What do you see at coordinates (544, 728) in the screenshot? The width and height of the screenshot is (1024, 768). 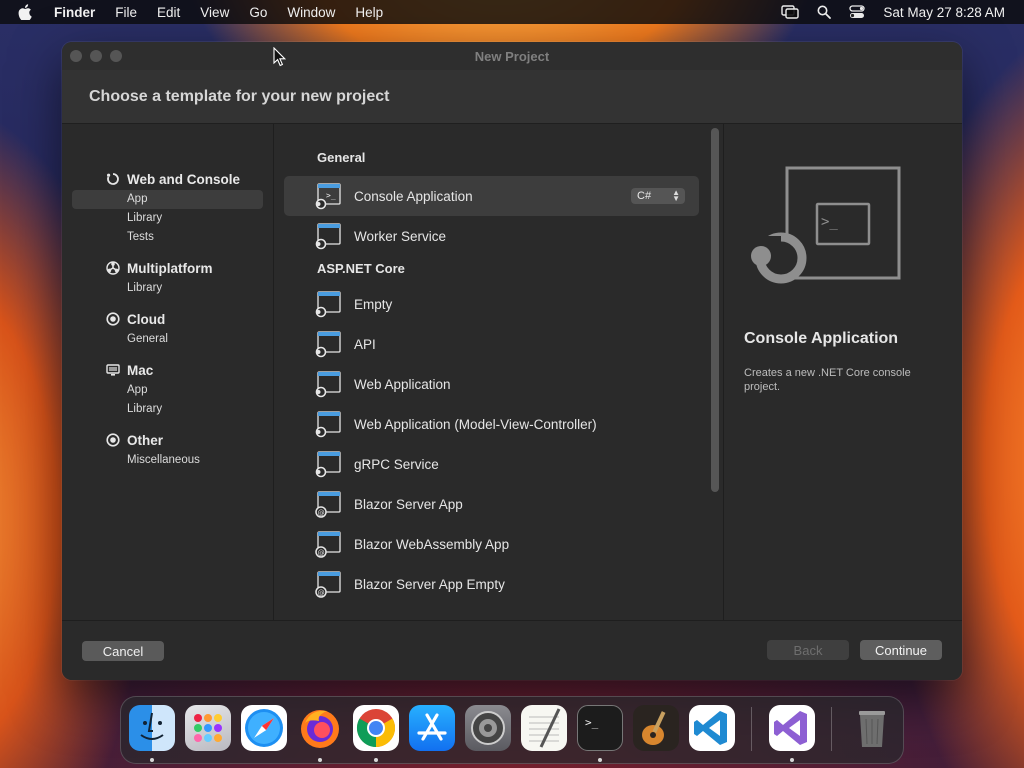 I see `dock-textedit-icon` at bounding box center [544, 728].